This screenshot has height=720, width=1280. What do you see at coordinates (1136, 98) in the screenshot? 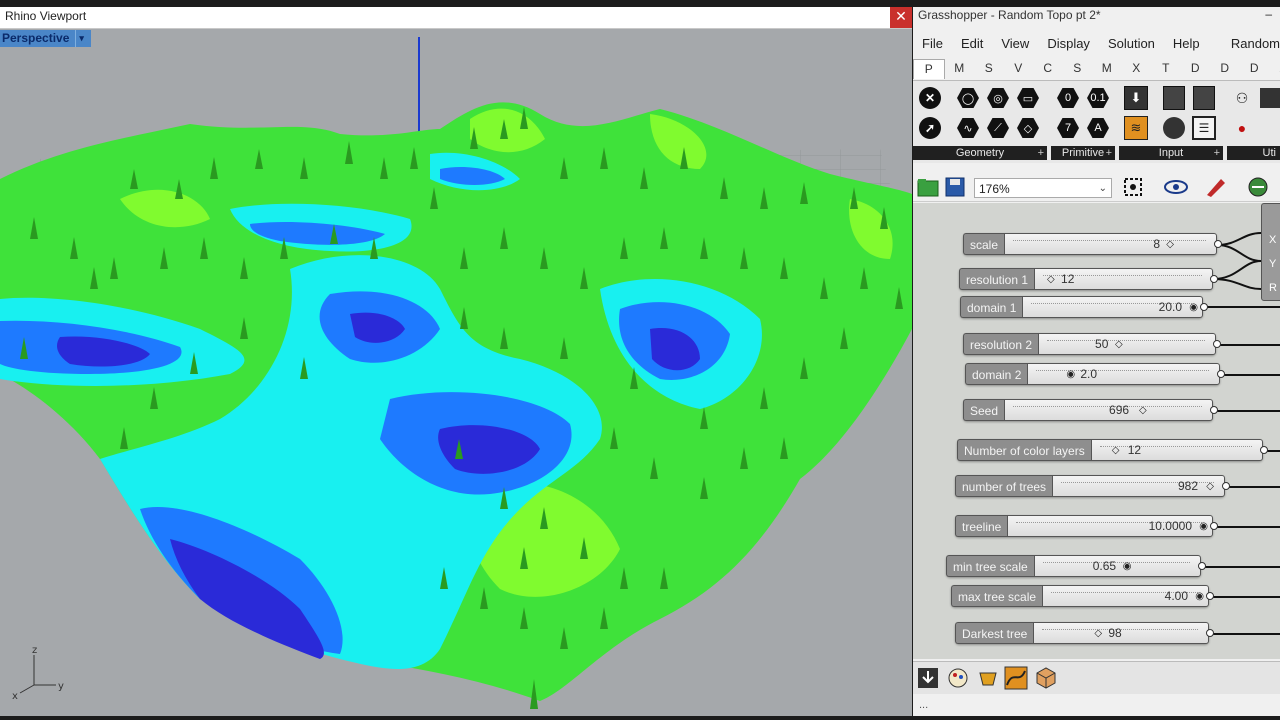
I see `import-icon: ⬇` at bounding box center [1136, 98].